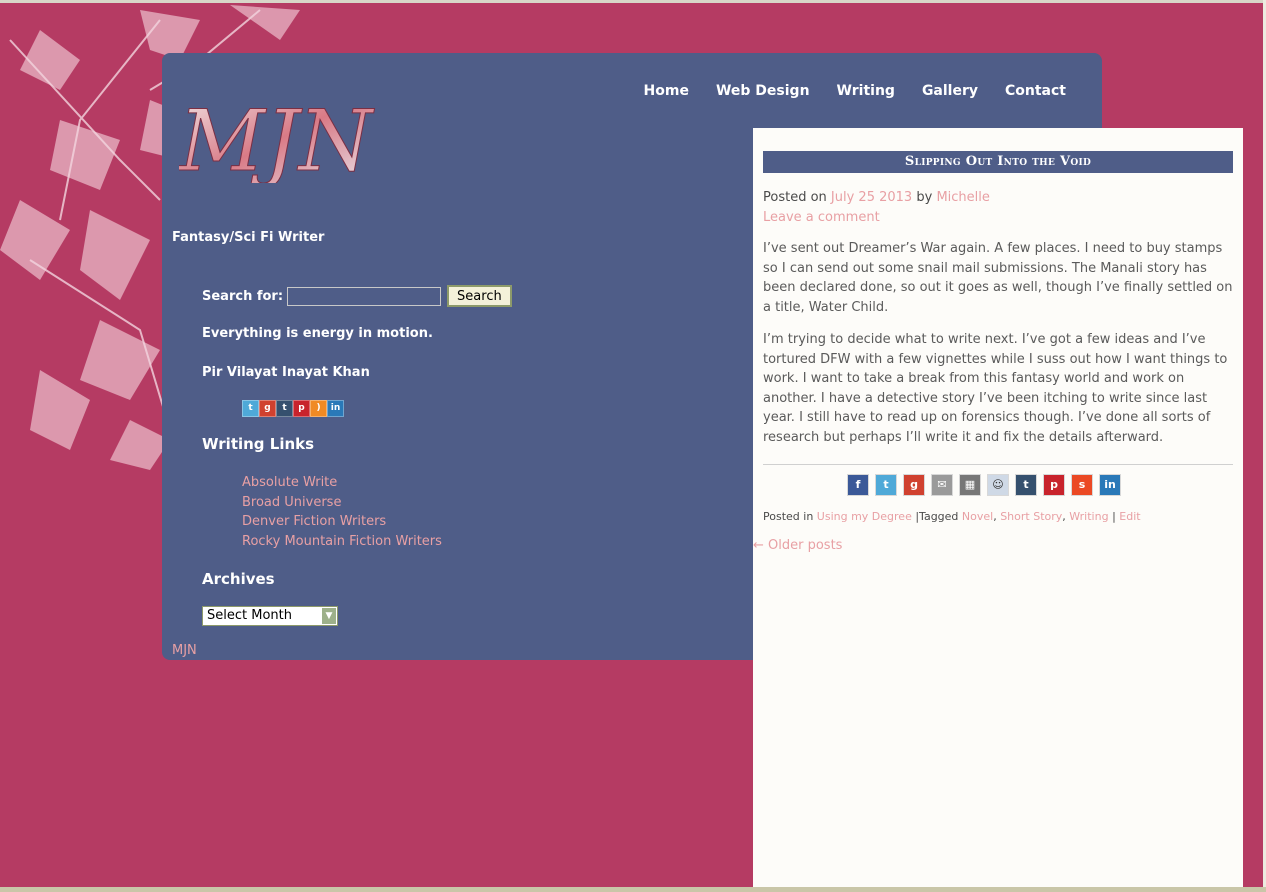 This screenshot has height=892, width=1266. I want to click on archives-select-value: Select Month, so click(249, 615).